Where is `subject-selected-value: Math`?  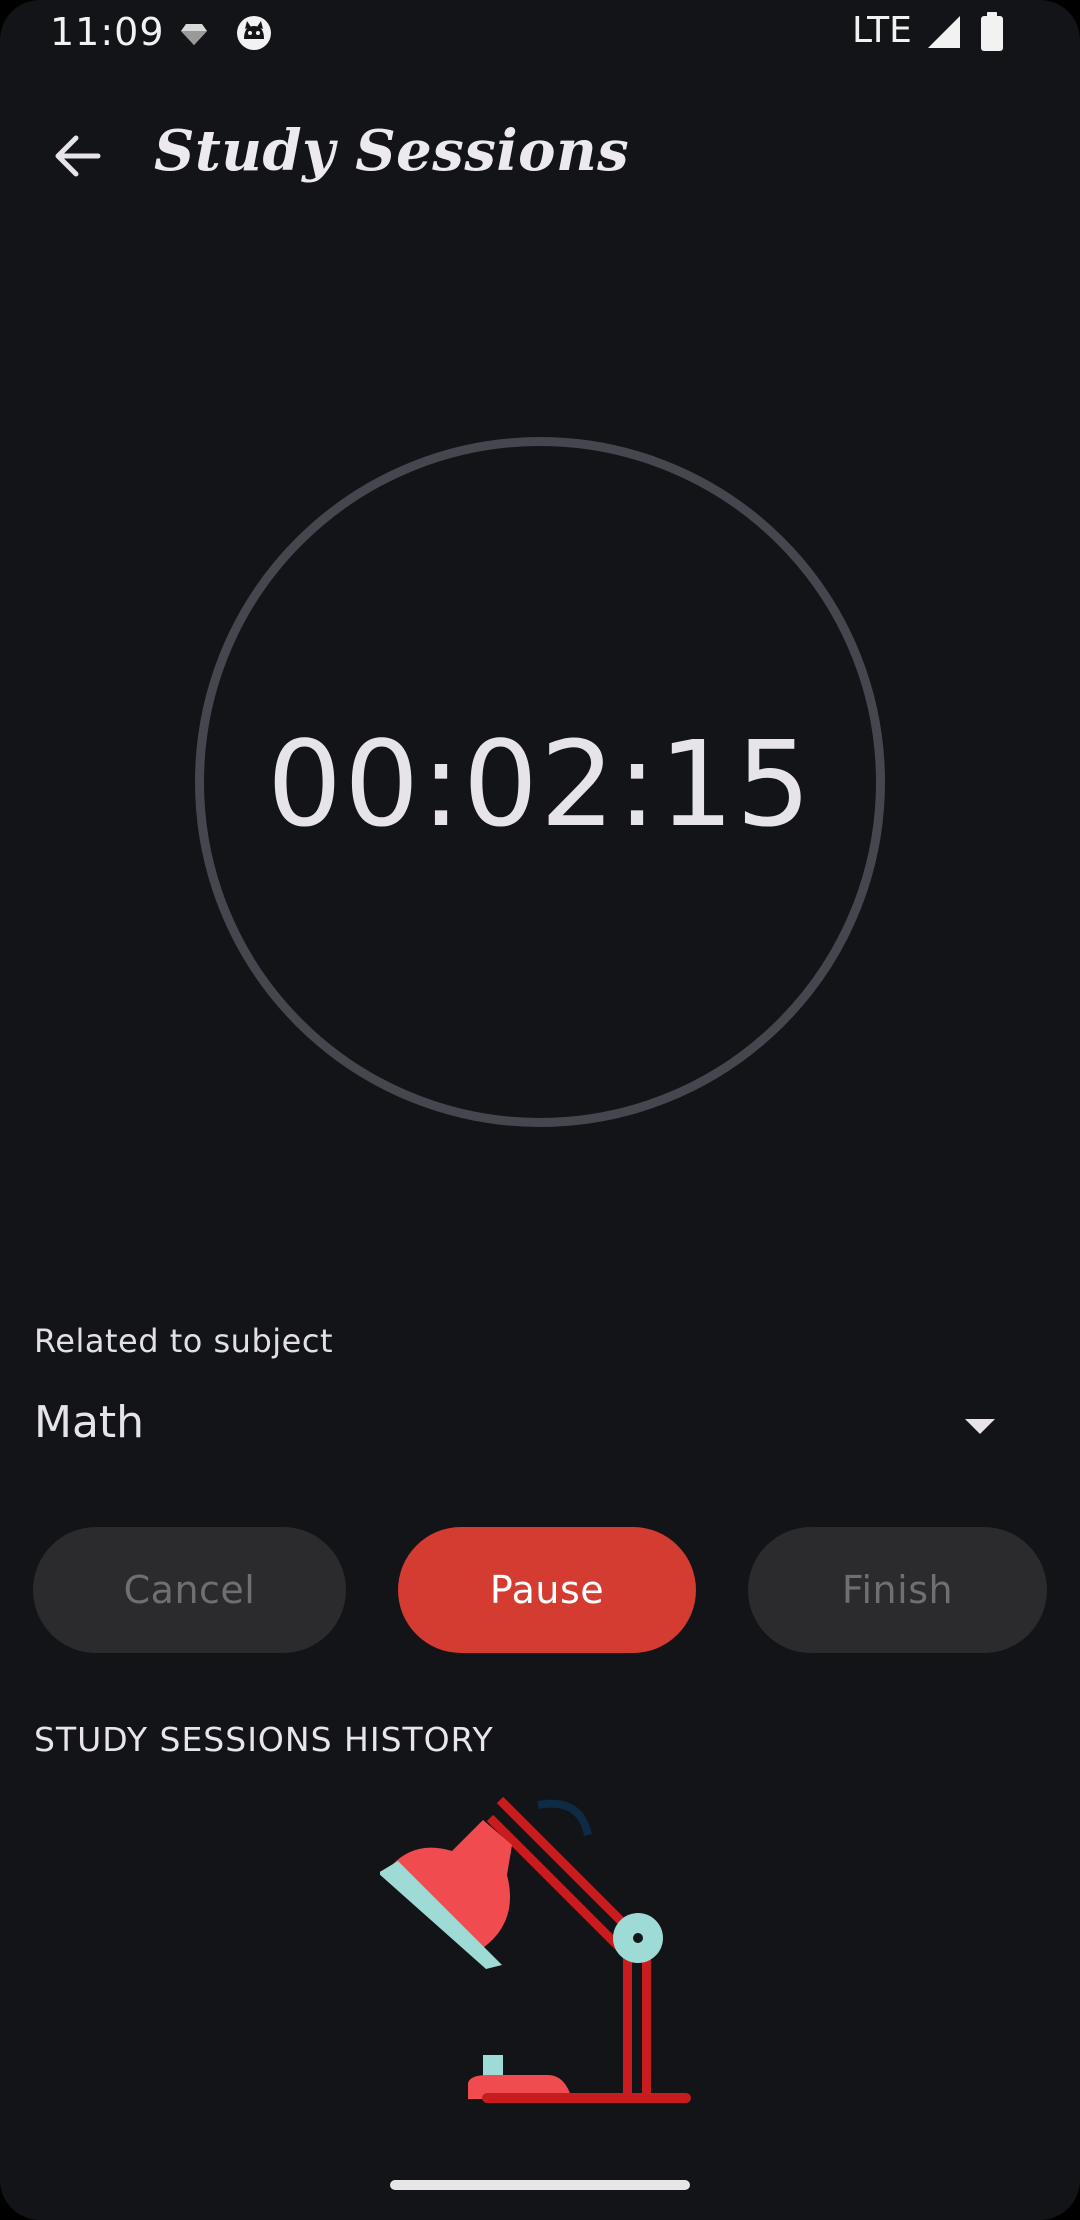
subject-selected-value: Math is located at coordinates (89, 1422).